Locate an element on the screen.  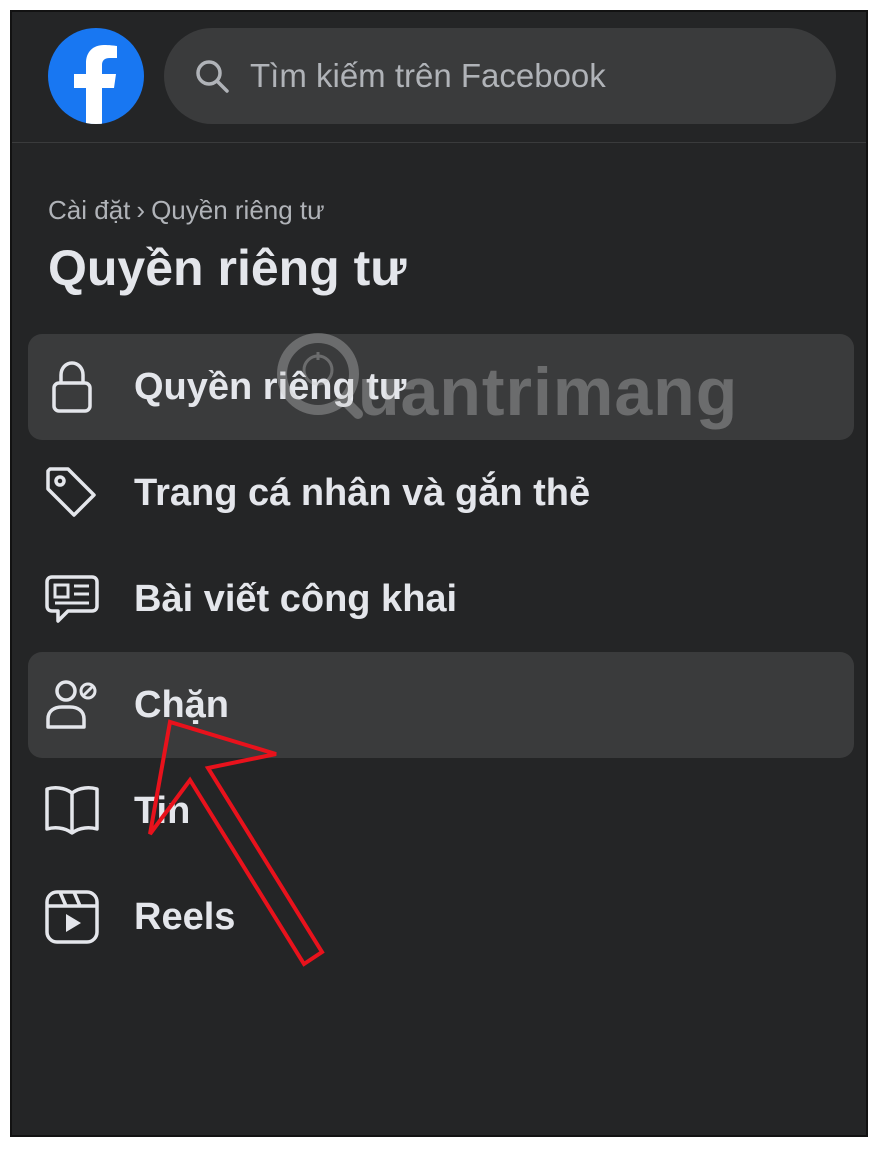
search-icon is located at coordinates (212, 76).